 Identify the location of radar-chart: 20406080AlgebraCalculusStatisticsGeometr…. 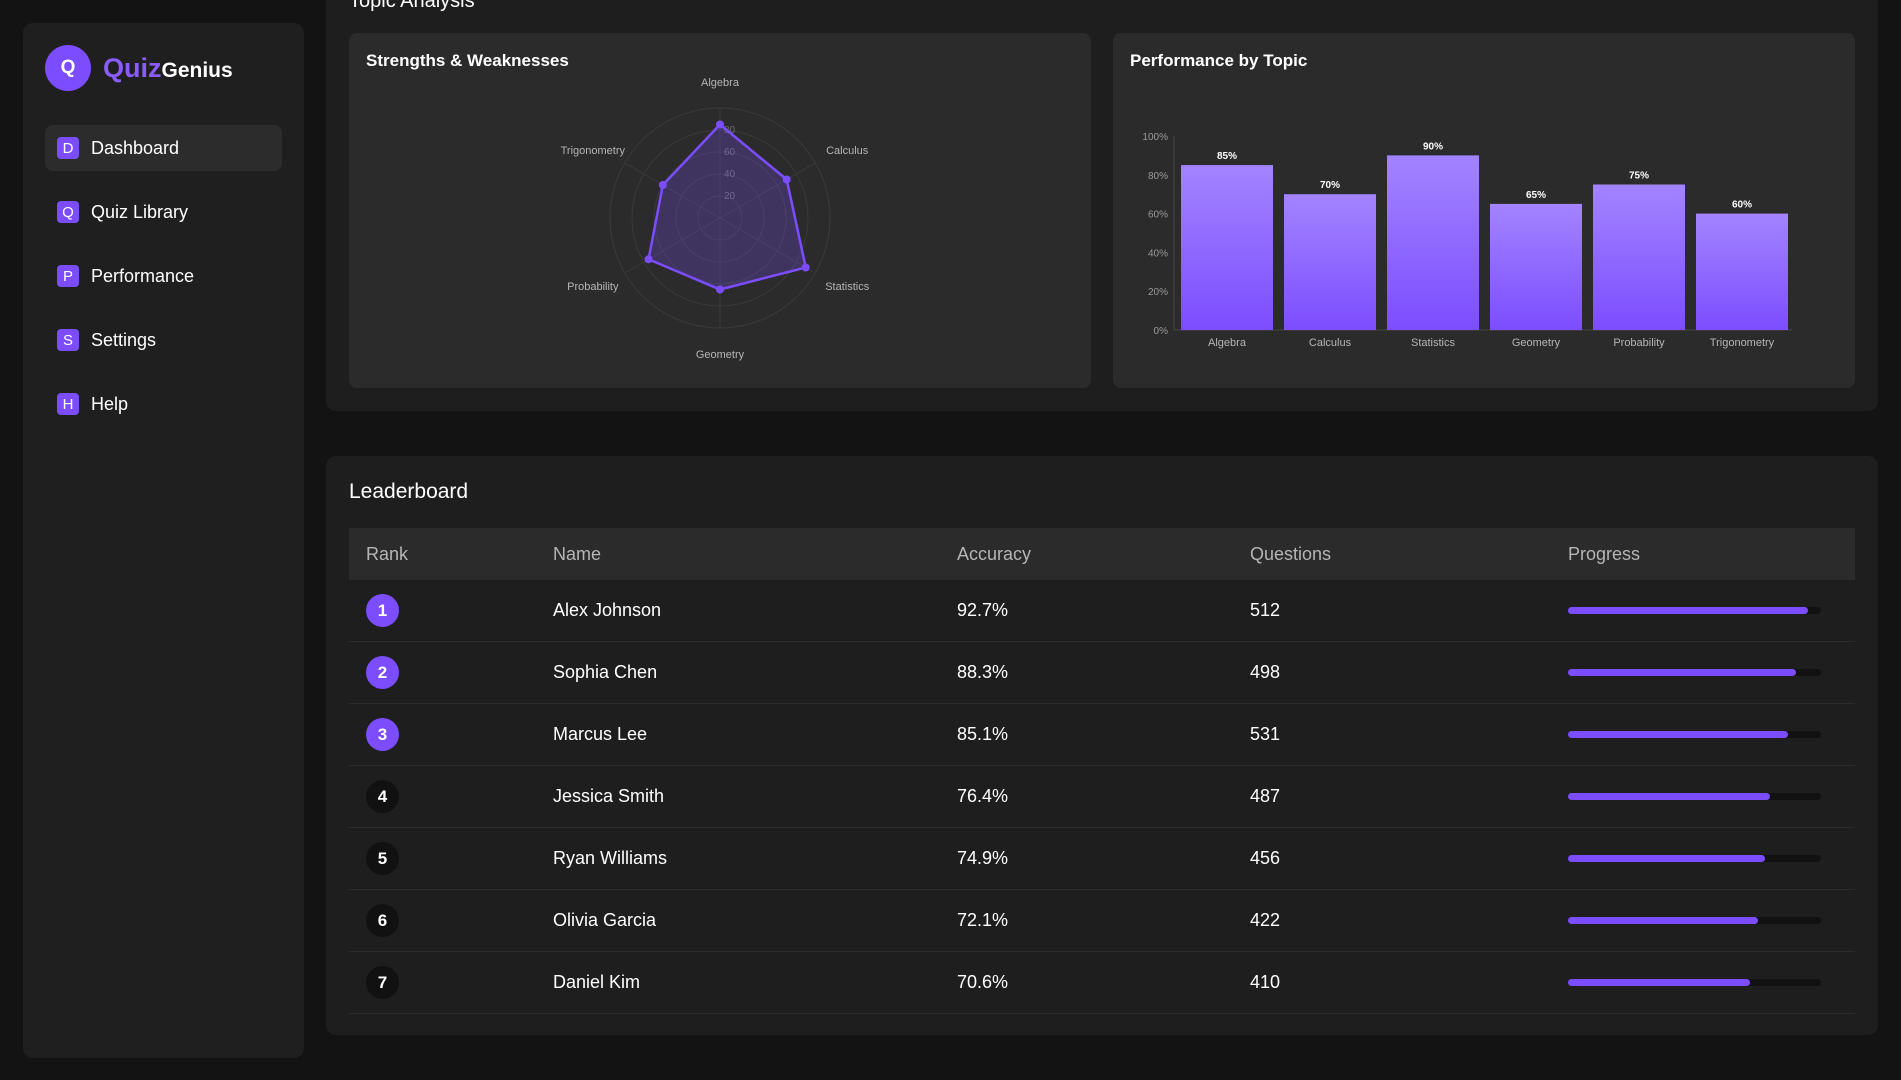
(715, 219).